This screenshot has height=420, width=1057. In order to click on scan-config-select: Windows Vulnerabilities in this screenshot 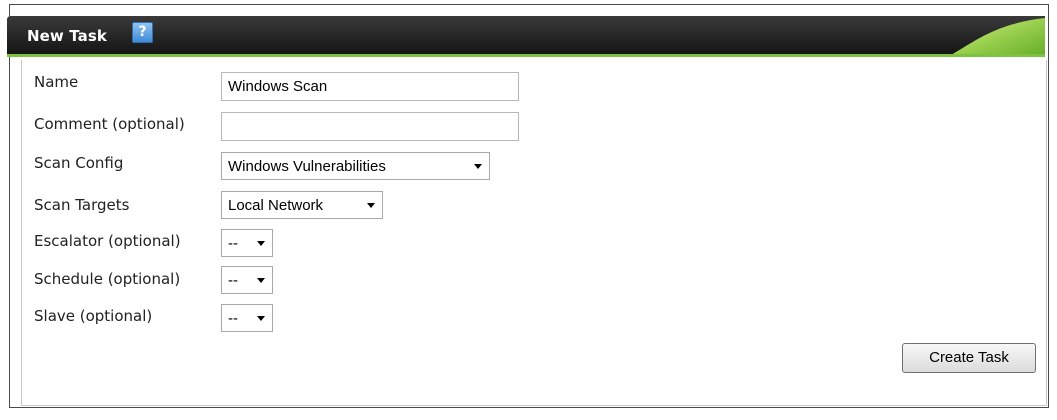, I will do `click(355, 166)`.